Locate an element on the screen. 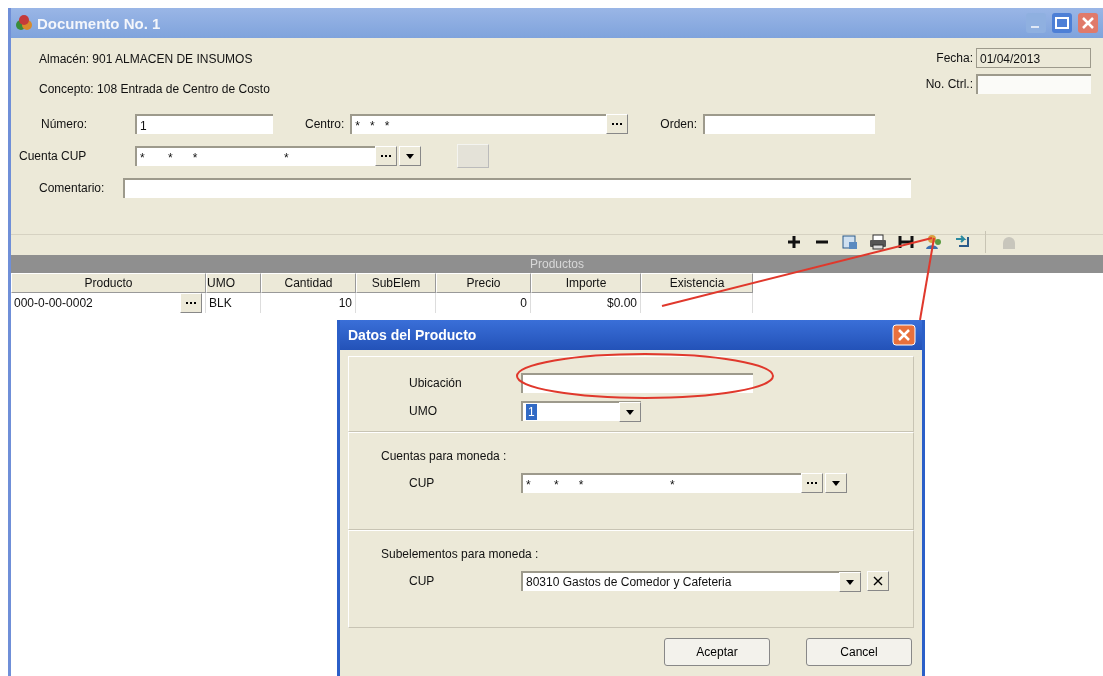  cross-icon is located at coordinates (878, 581).